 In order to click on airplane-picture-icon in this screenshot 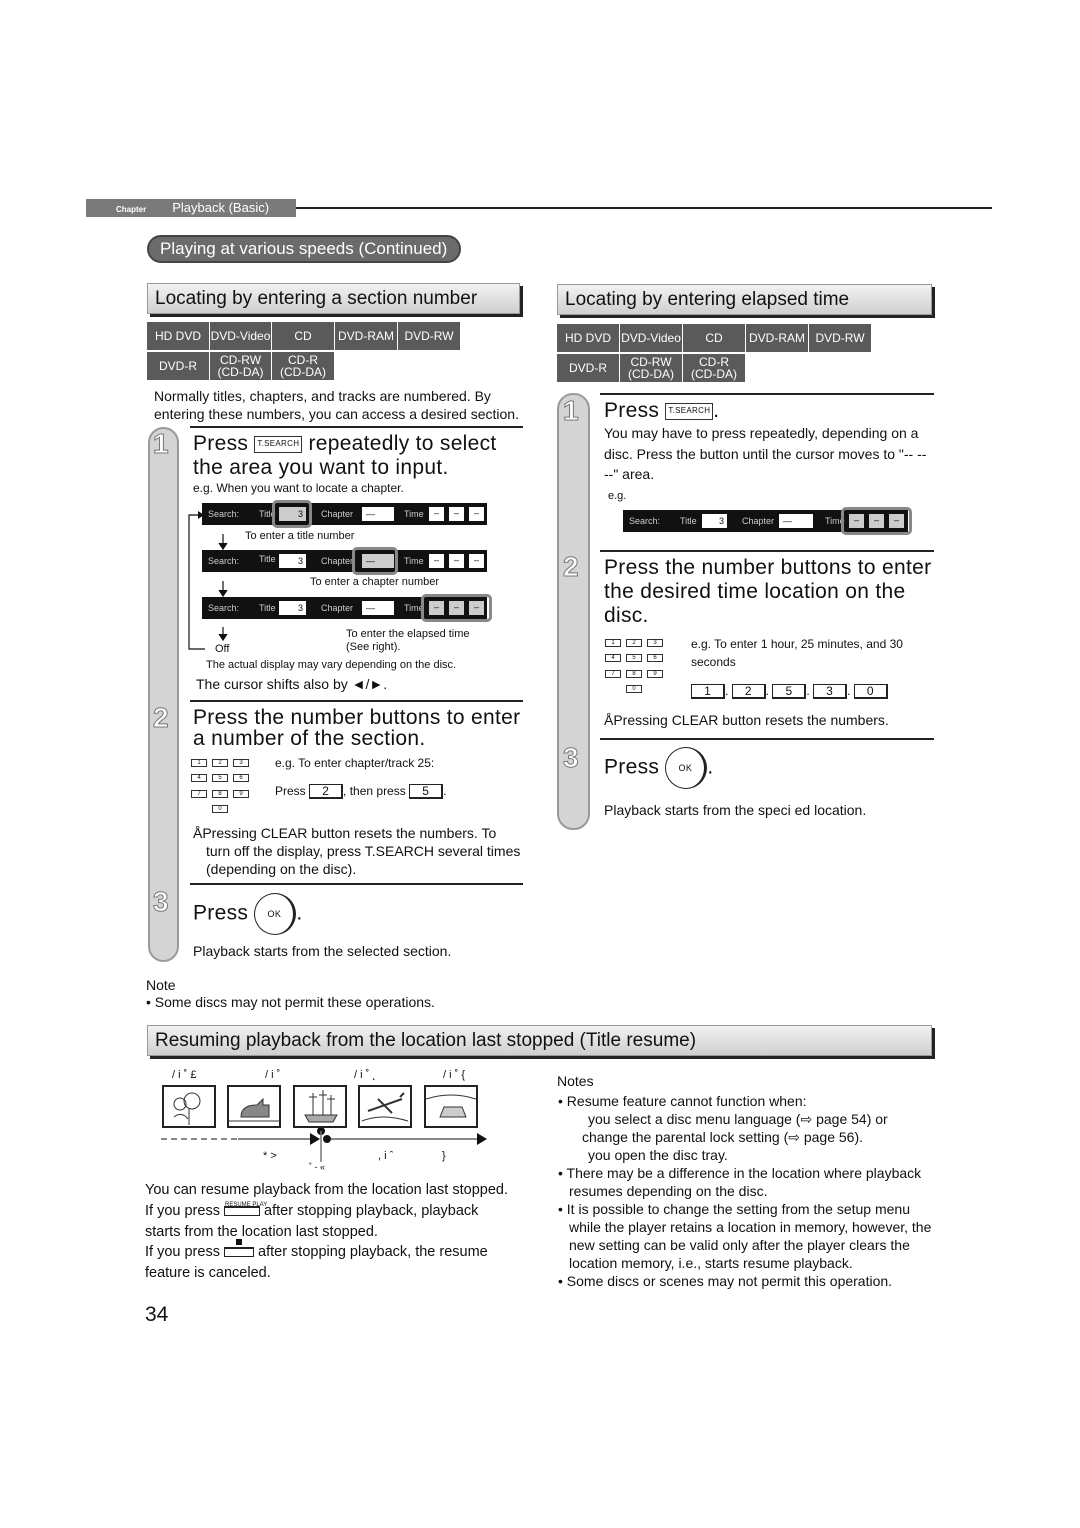, I will do `click(385, 1106)`.